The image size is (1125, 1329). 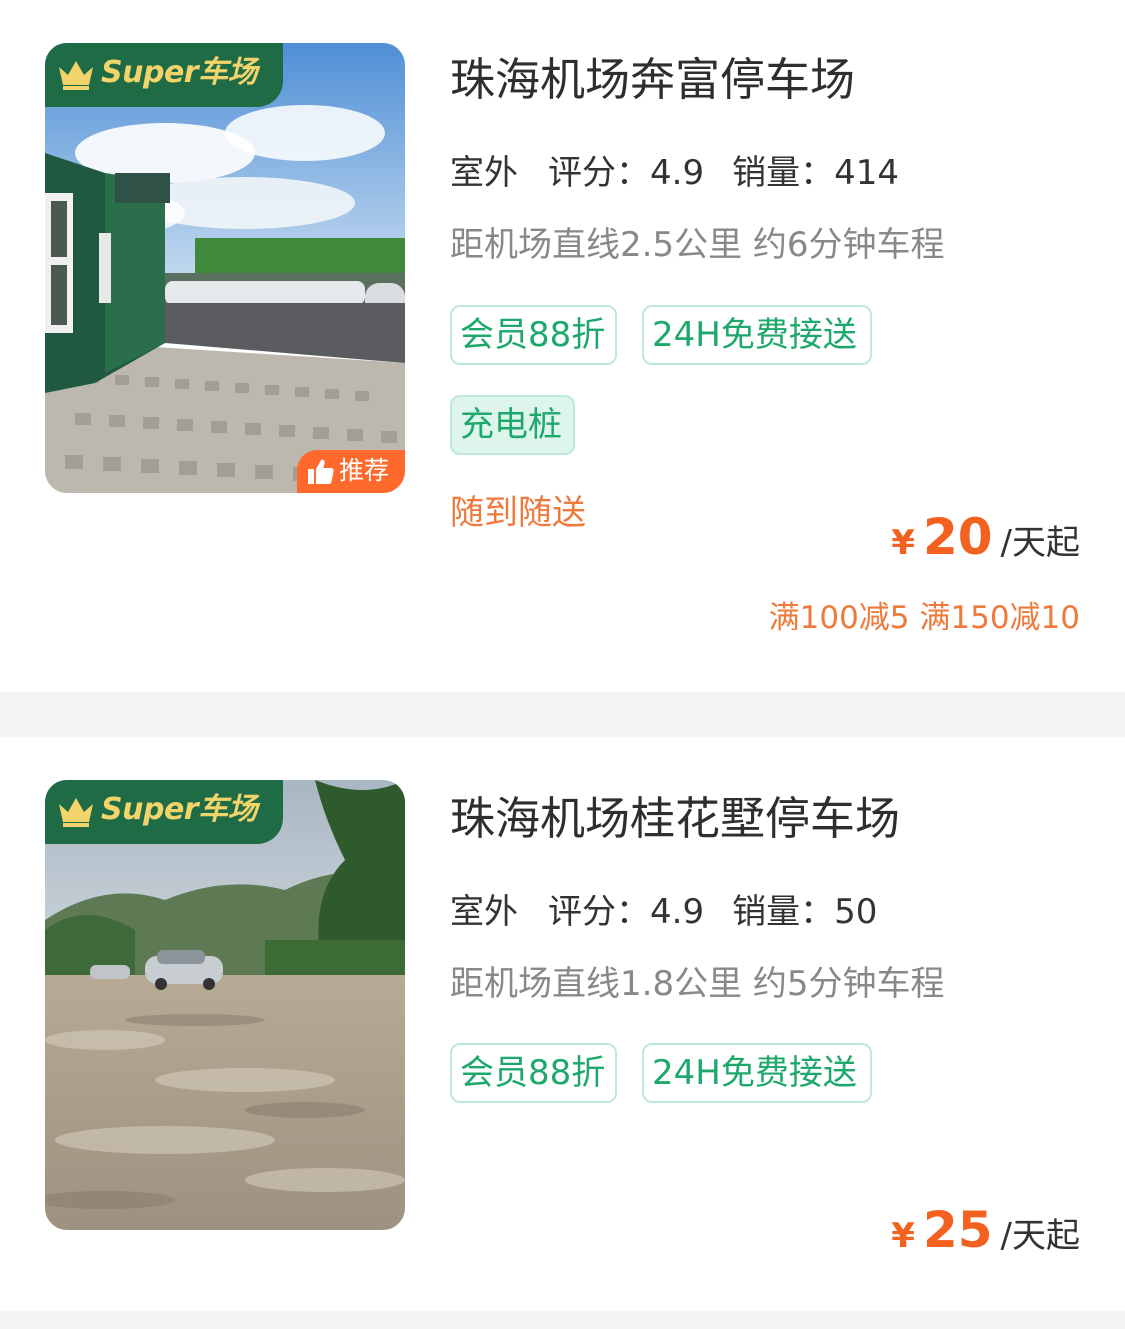 What do you see at coordinates (697, 245) in the screenshot?
I see `distance-text: 距机场直线2.5公里 约6分钟车程` at bounding box center [697, 245].